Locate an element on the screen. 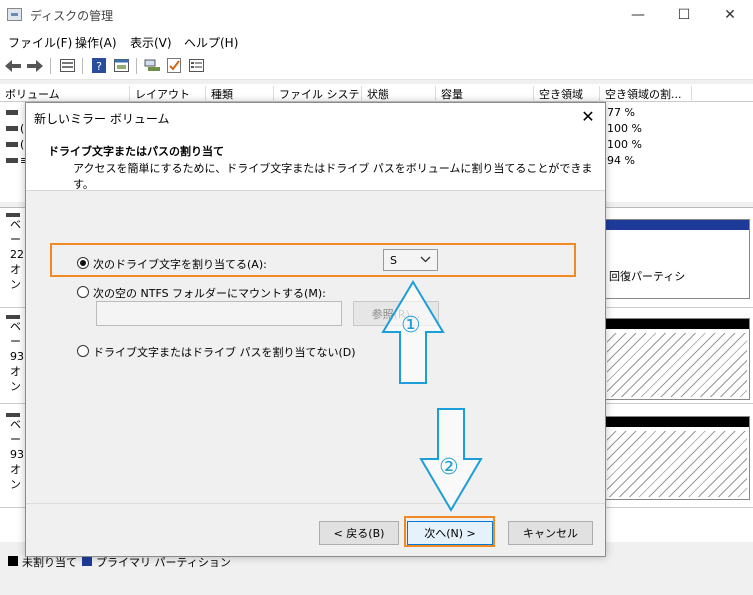  no-drive-letter-radio is located at coordinates (83, 351).